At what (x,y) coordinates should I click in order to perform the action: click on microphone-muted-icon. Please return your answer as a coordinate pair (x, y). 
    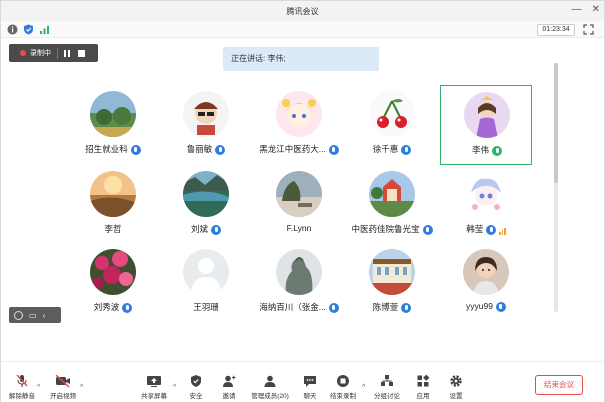
    Looking at the image, I should click on (22, 380).